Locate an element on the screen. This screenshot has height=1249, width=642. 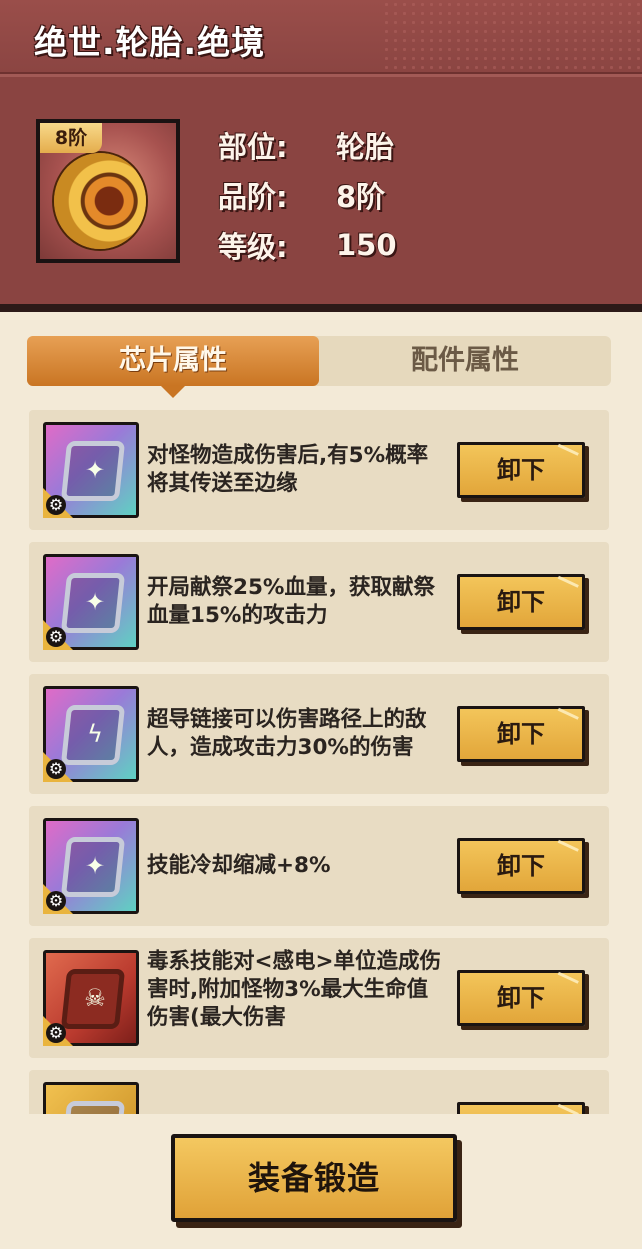
tire-icon is located at coordinates (100, 201).